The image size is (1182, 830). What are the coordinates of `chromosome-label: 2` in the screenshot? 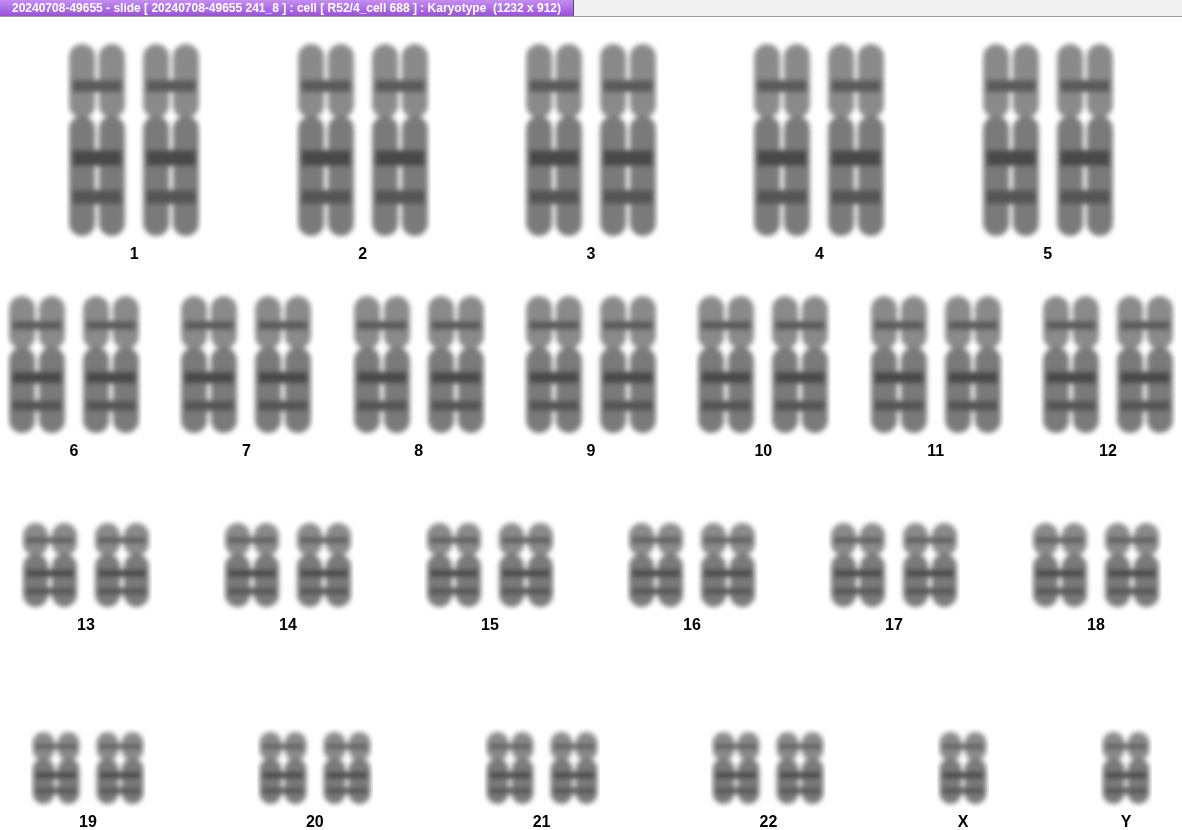 It's located at (363, 254).